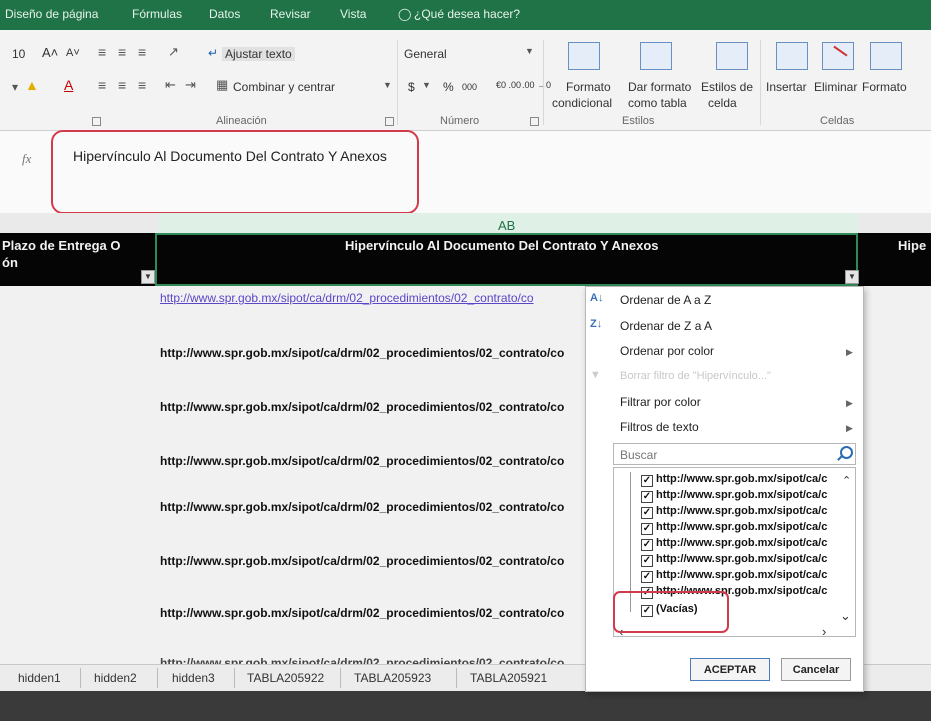  What do you see at coordinates (258, 54) in the screenshot?
I see `wrap-text-button: Ajustar texto` at bounding box center [258, 54].